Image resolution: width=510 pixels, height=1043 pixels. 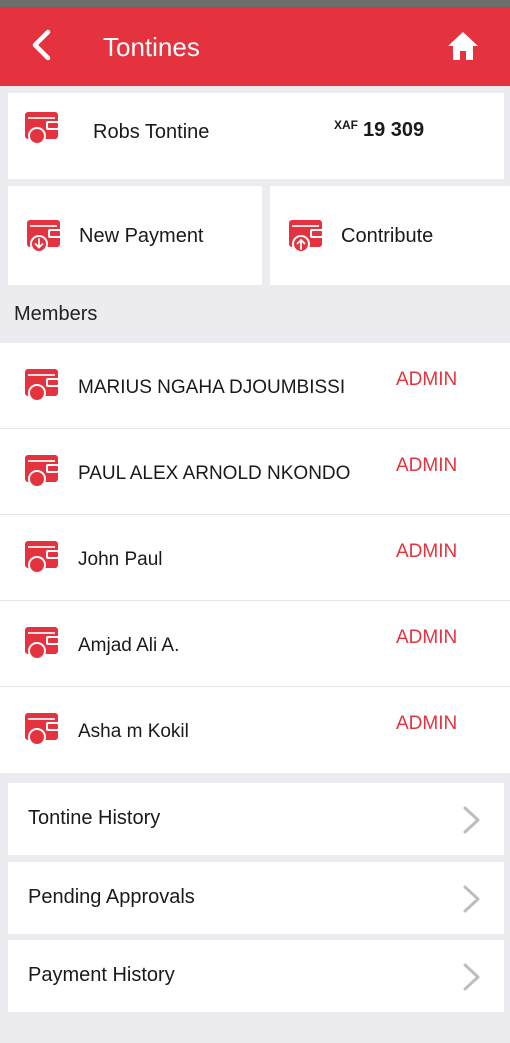 I want to click on new-payment-button: New Payment, so click(x=135, y=235).